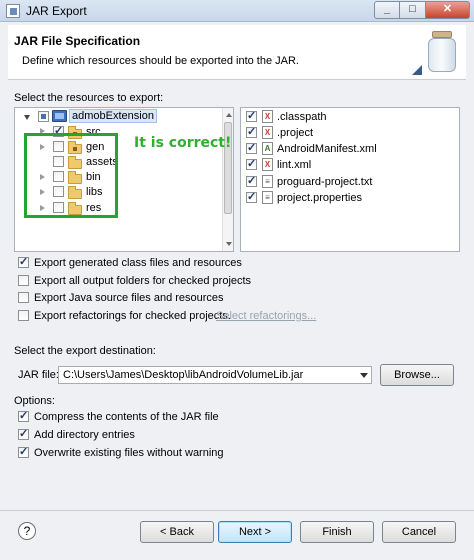 The width and height of the screenshot is (474, 560). Describe the element at coordinates (56, 11) in the screenshot. I see `window-title: JAR Export` at that location.